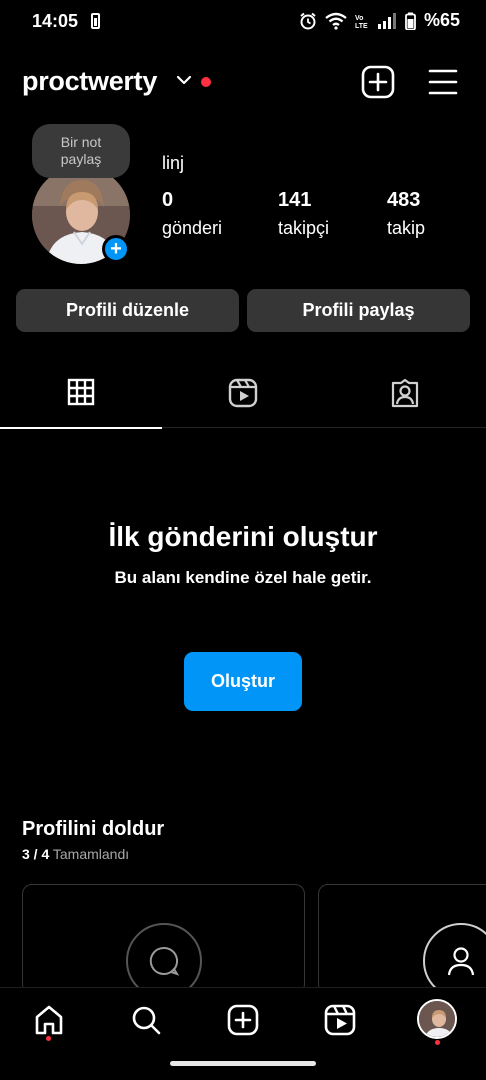 The image size is (486, 1080). Describe the element at coordinates (361, 26) in the screenshot. I see `svg-text: LTE` at that location.